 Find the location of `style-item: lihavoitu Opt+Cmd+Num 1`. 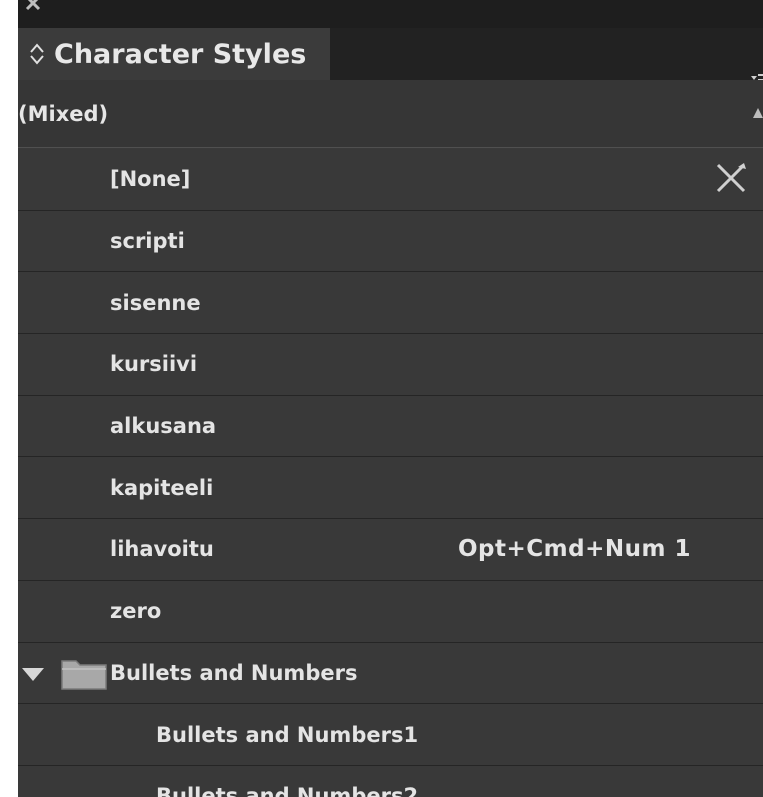

style-item: lihavoitu Opt+Cmd+Num 1 is located at coordinates (390, 550).